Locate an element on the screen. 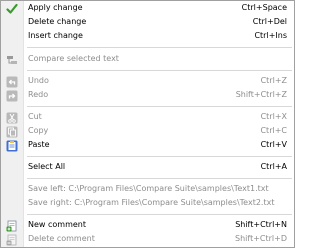  scissors-icon is located at coordinates (11, 117).